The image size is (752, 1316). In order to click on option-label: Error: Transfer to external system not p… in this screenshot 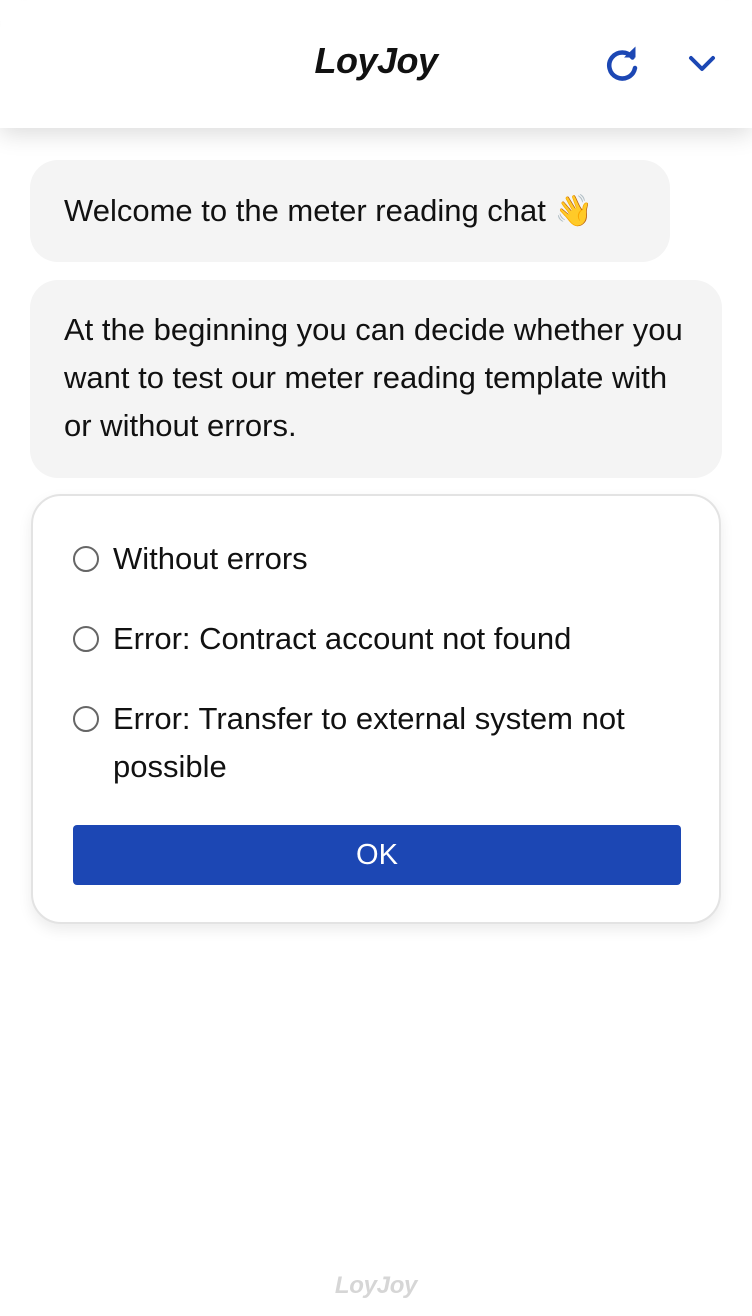, I will do `click(369, 742)`.